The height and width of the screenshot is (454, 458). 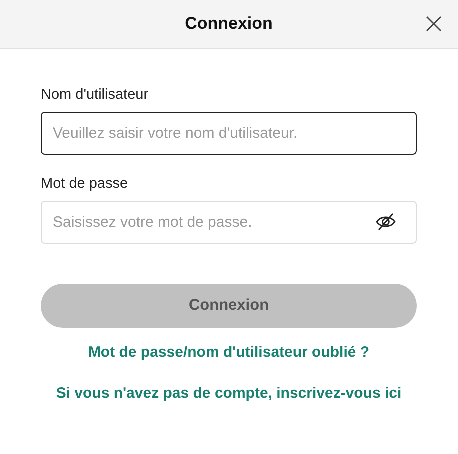 I want to click on text-link: Mot de passe/nom d'utilisateur oublié ?, so click(x=229, y=352).